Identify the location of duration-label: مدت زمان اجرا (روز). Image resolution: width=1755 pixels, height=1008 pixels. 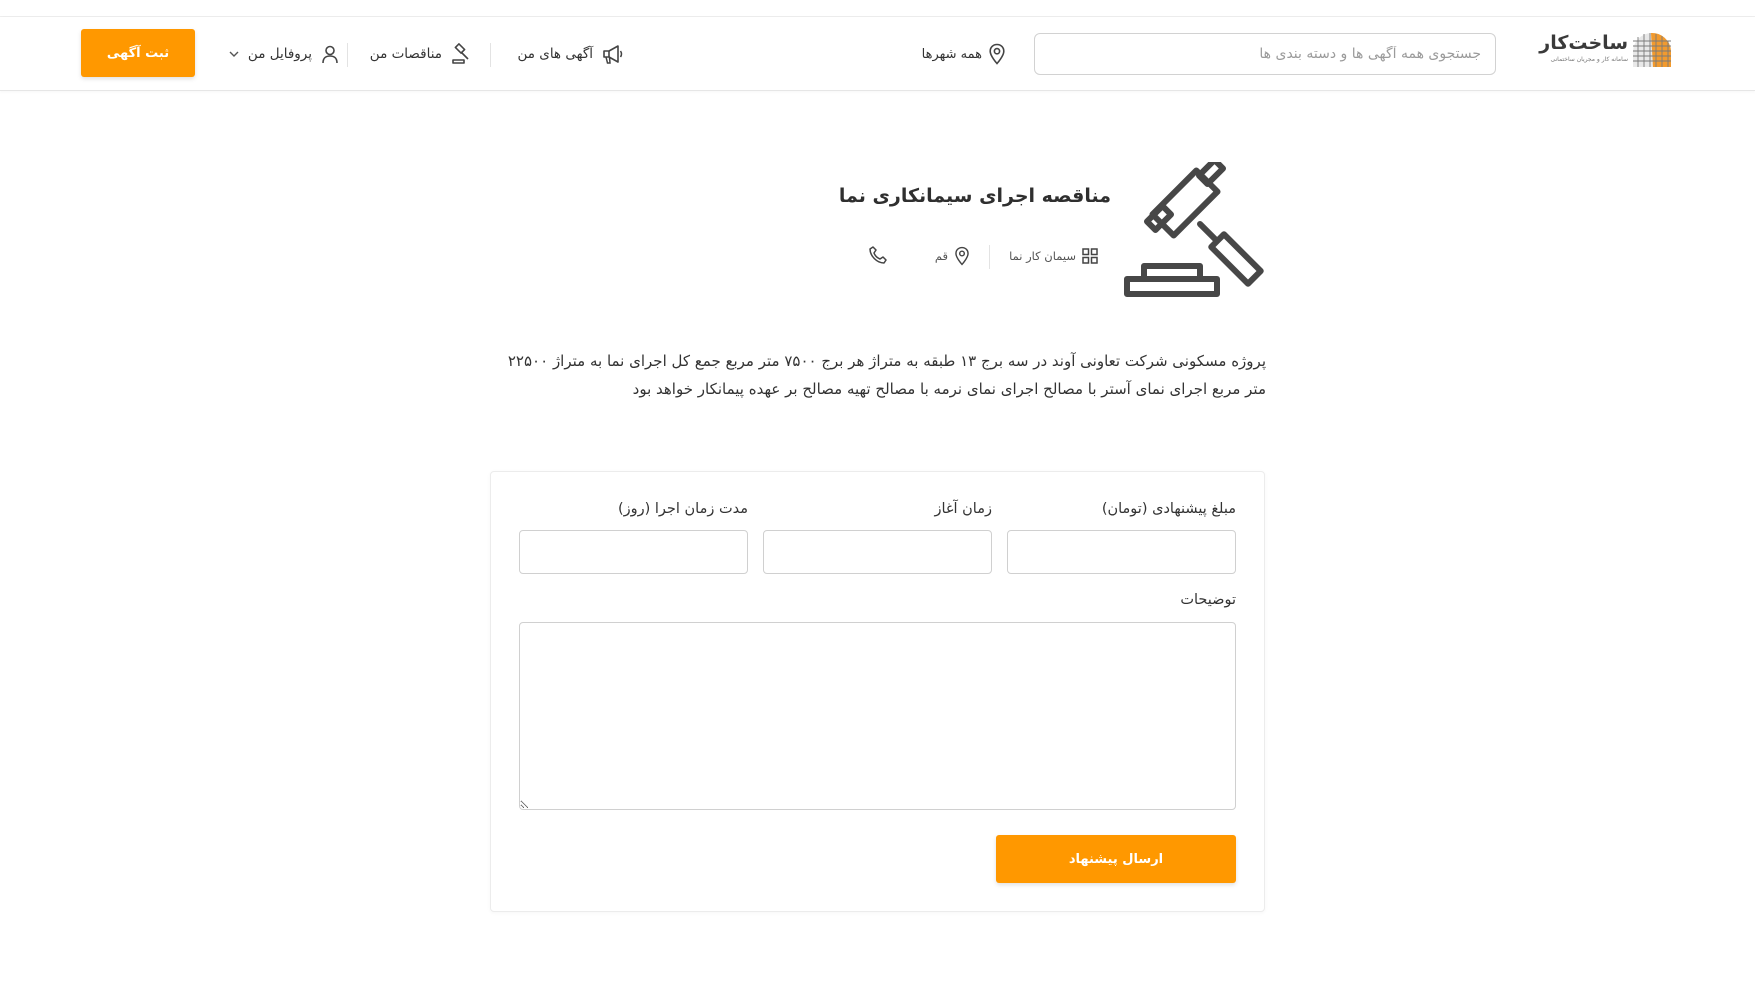
(682, 509).